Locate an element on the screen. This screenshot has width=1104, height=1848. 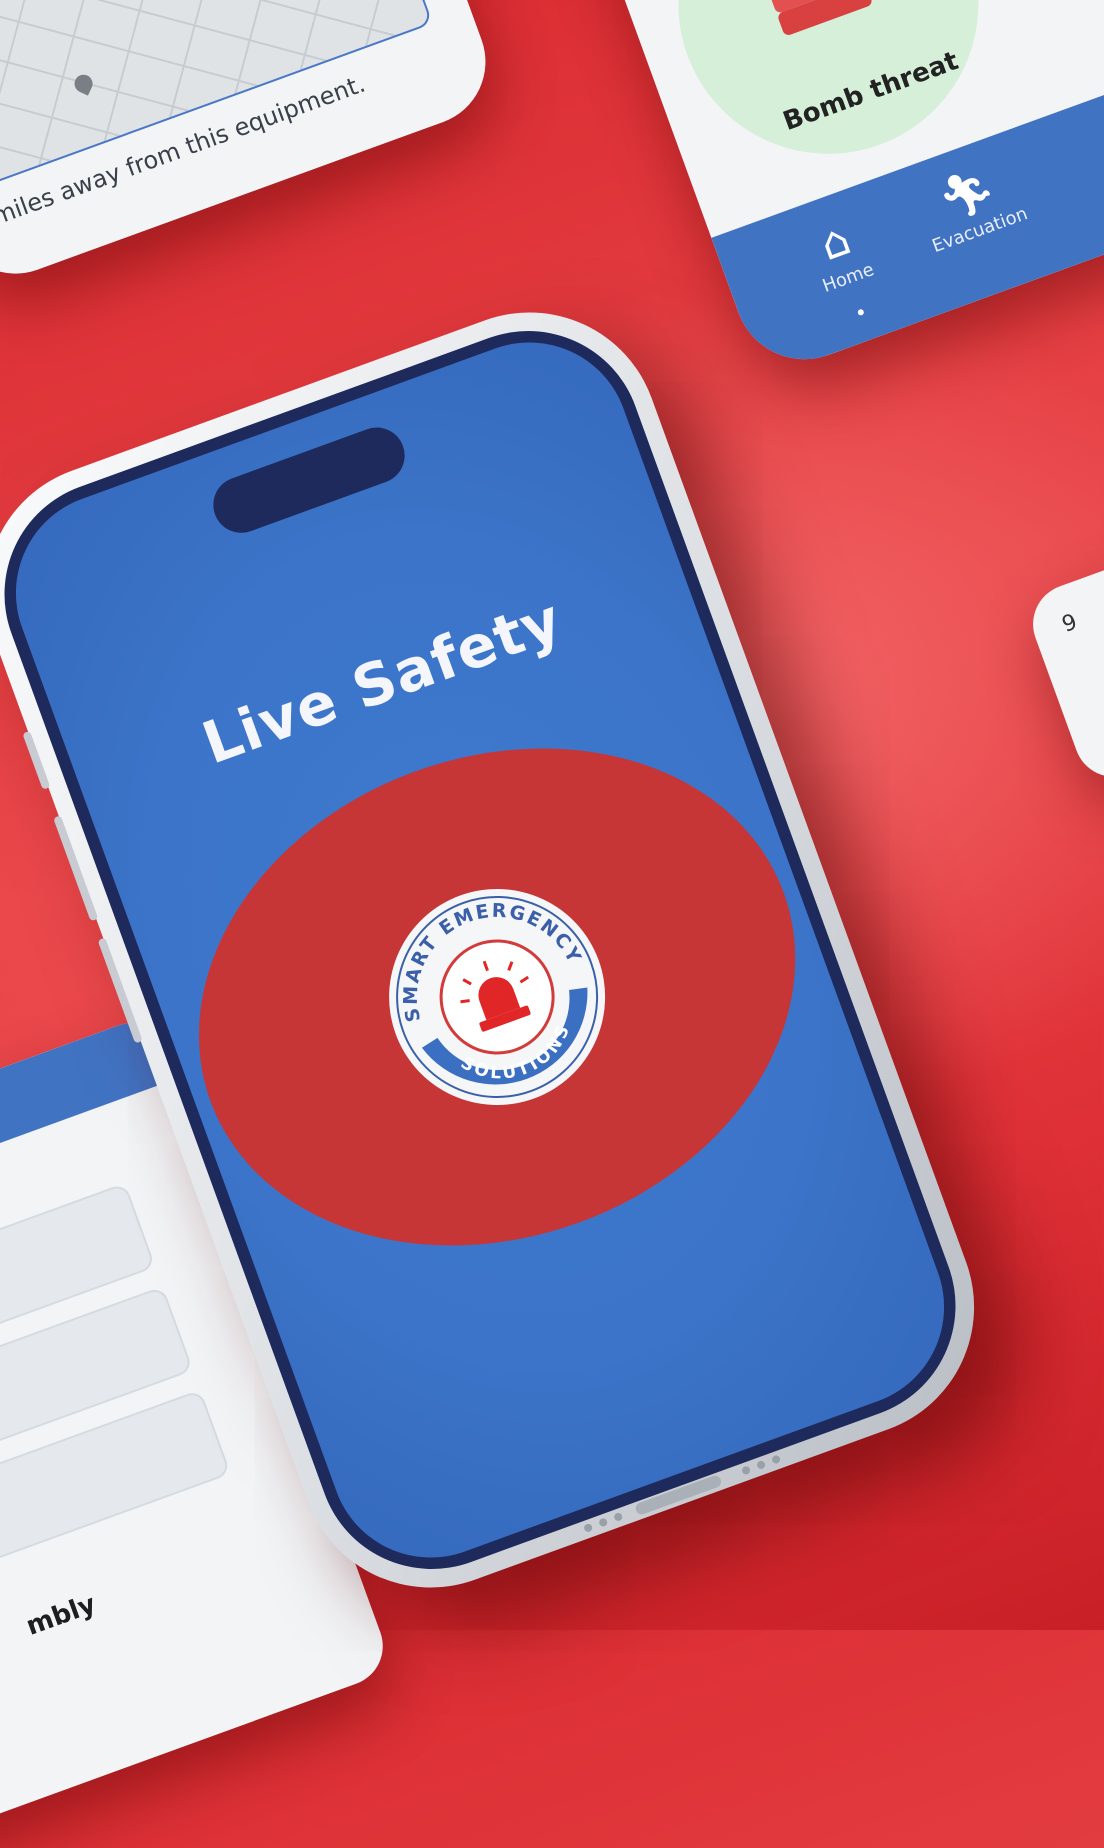
phone-side-button is located at coordinates (36, 760).